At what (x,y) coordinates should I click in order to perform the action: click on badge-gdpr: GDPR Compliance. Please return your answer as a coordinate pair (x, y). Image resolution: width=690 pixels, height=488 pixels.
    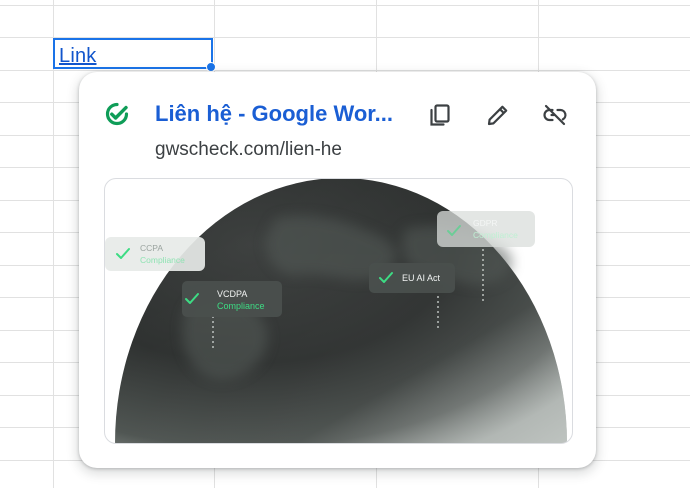
    Looking at the image, I should click on (486, 229).